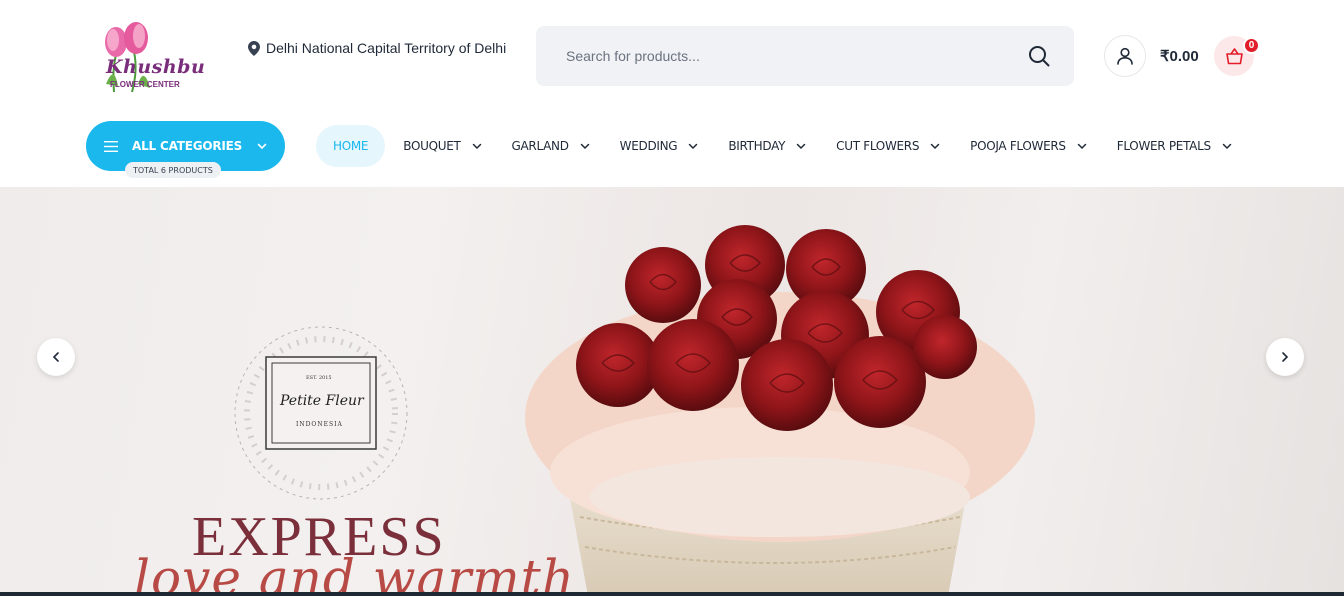  I want to click on nav-label: HOME, so click(351, 146).